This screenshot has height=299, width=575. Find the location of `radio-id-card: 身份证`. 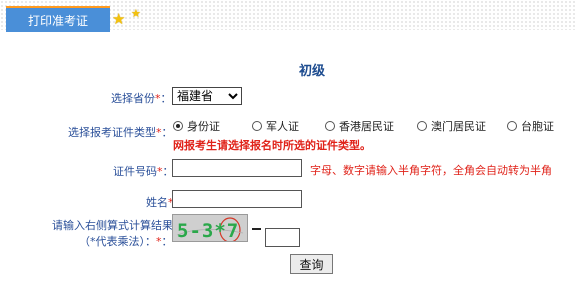

radio-id-card: 身份证 is located at coordinates (212, 126).